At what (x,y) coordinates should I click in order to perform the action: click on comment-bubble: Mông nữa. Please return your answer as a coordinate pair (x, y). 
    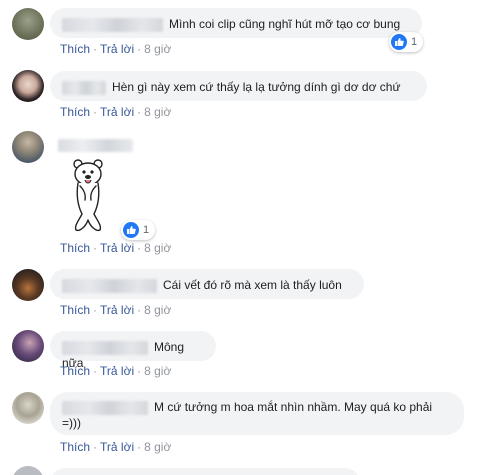
    Looking at the image, I should click on (133, 350).